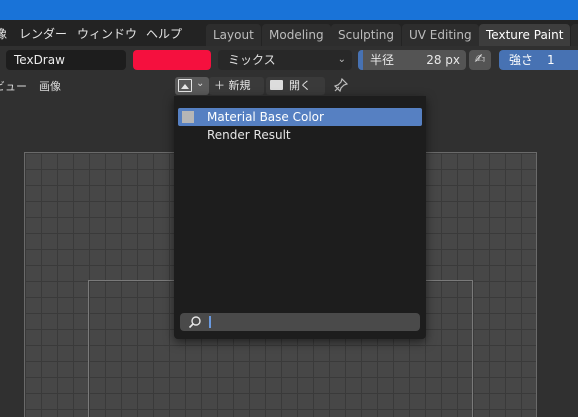 The image size is (578, 417). What do you see at coordinates (300, 85) in the screenshot?
I see `open-image-label: 開く` at bounding box center [300, 85].